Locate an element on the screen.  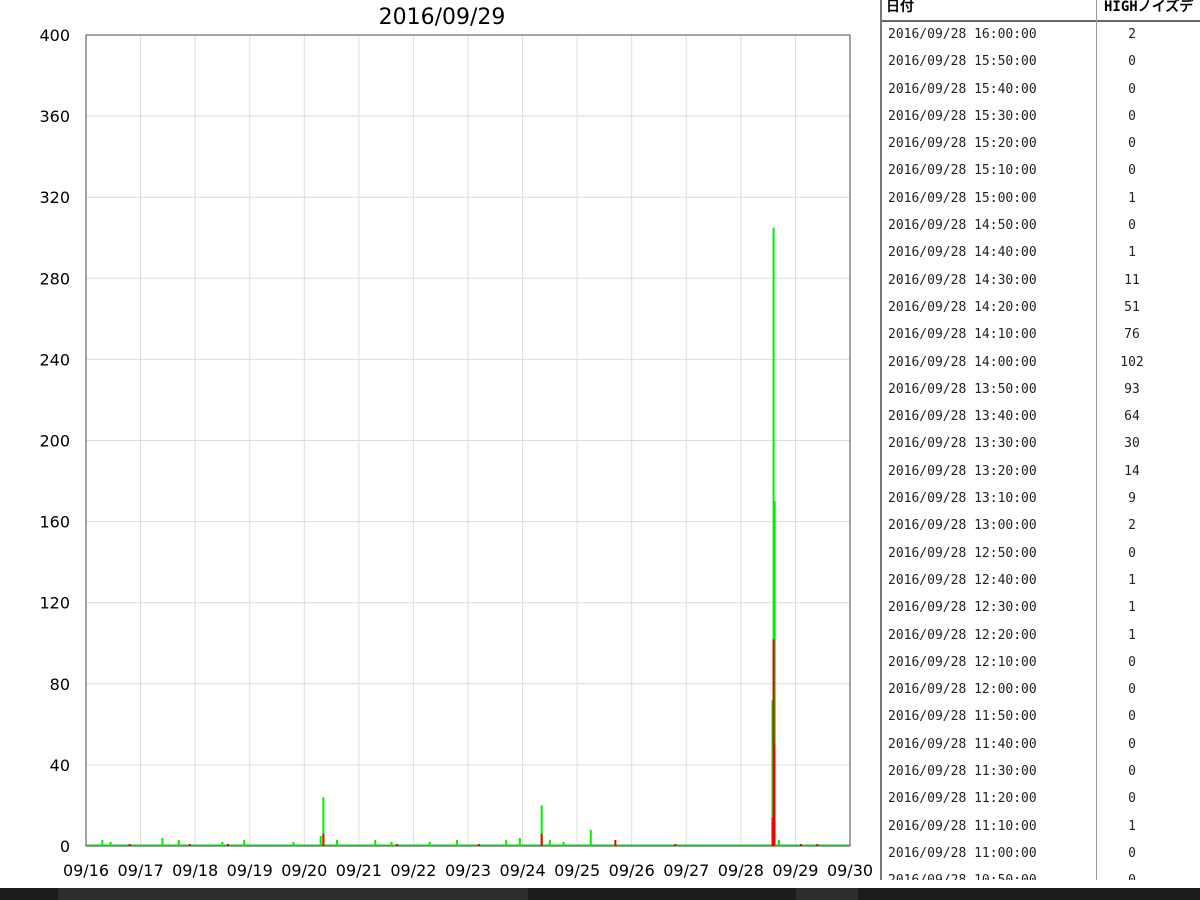
table-row: 2016/09/28 13:10:00 9 is located at coordinates (1041, 499).